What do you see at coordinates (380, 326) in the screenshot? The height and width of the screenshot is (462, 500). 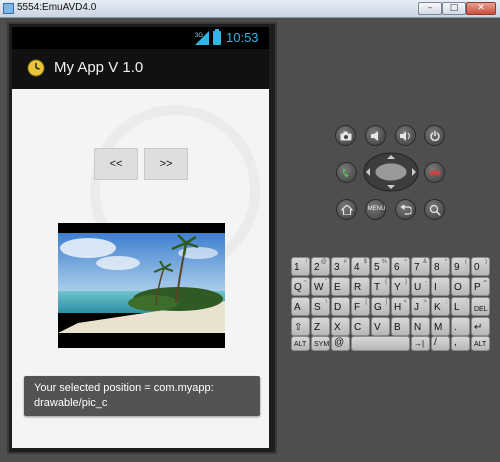 I see `keyboard-key: V` at bounding box center [380, 326].